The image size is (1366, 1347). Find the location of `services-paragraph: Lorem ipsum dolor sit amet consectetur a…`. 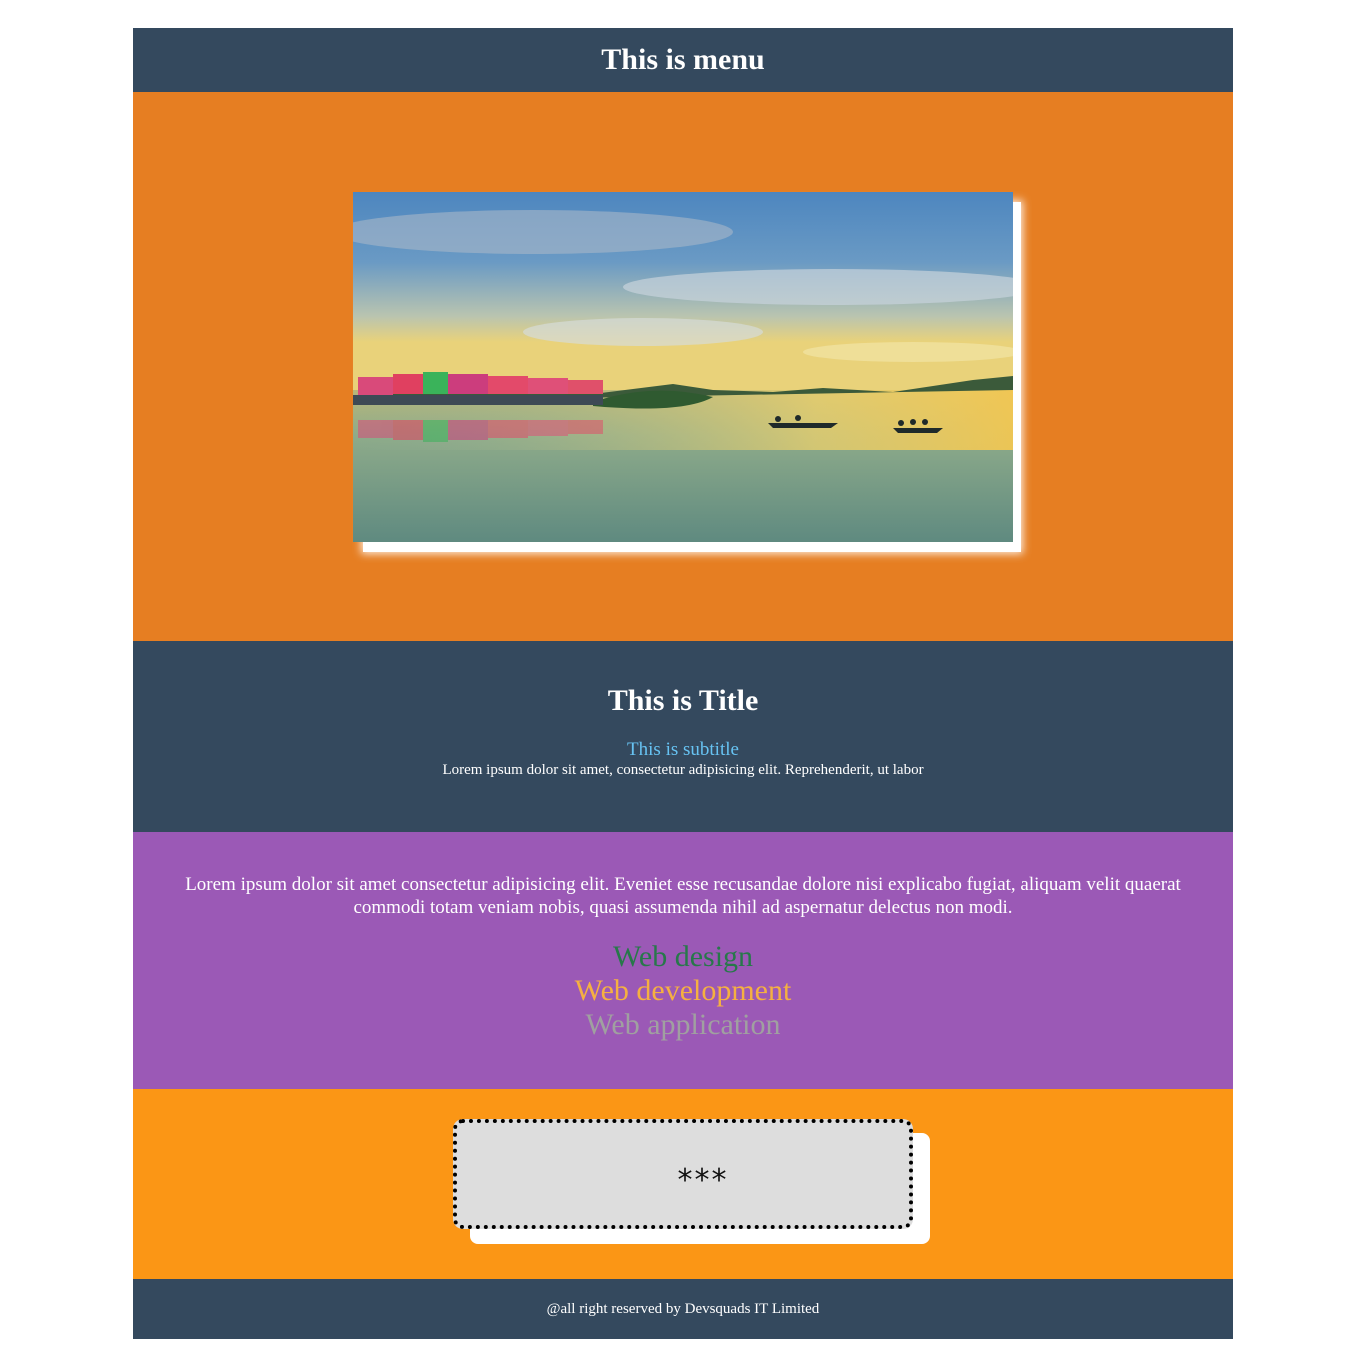

services-paragraph: Lorem ipsum dolor sit amet consectetur a… is located at coordinates (683, 896).